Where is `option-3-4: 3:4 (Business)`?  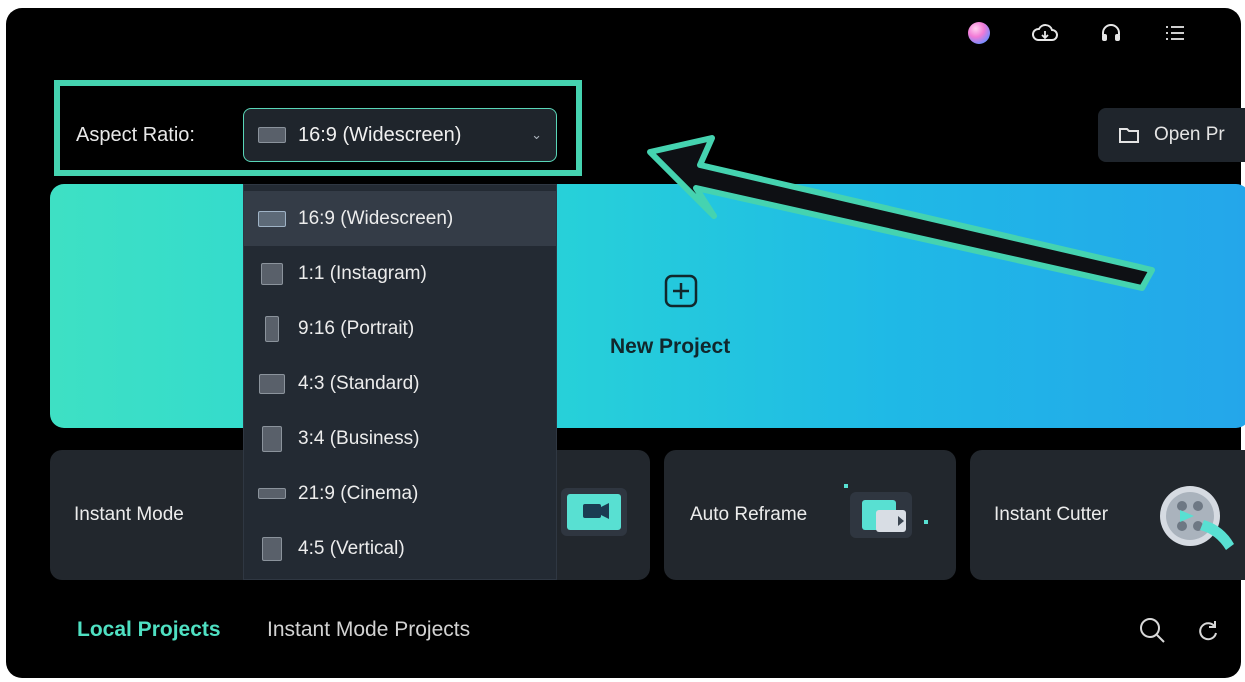 option-3-4: 3:4 (Business) is located at coordinates (400, 438).